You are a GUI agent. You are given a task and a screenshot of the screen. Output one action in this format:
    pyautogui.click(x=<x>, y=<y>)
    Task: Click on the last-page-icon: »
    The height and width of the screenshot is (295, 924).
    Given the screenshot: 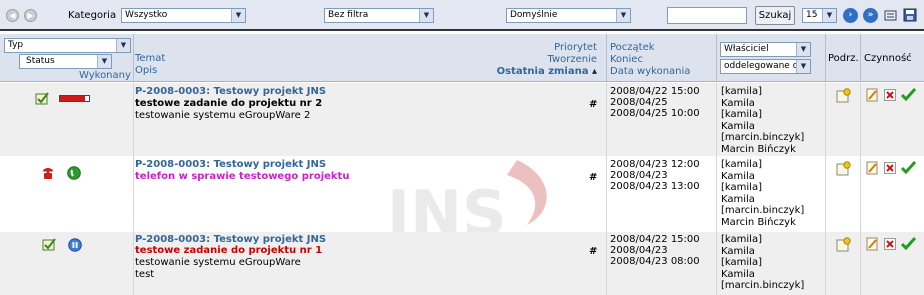 What is the action you would take?
    pyautogui.click(x=870, y=15)
    